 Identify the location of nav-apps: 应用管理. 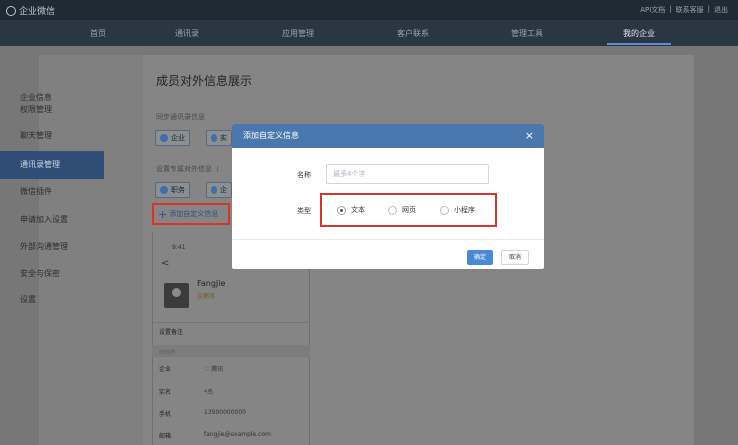
(298, 33).